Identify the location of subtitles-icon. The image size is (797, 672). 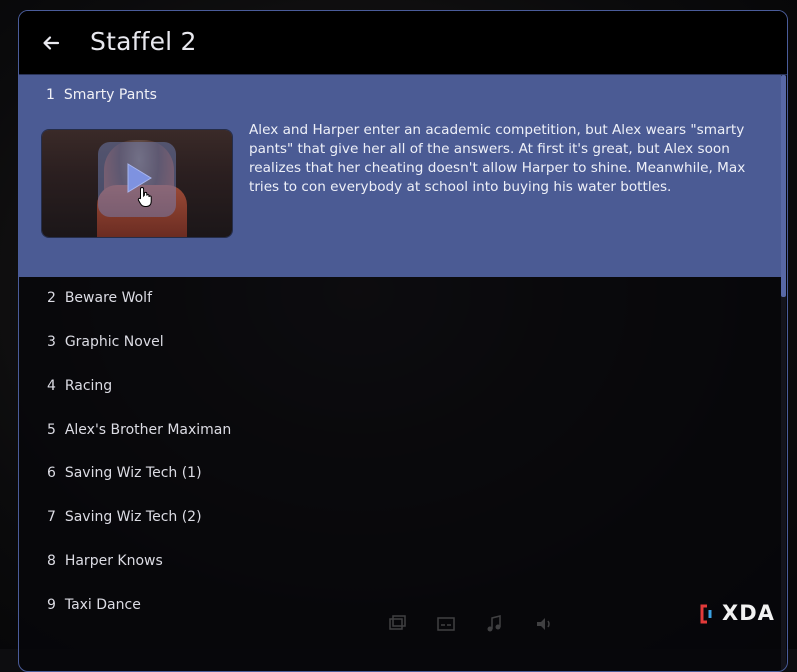
(446, 624).